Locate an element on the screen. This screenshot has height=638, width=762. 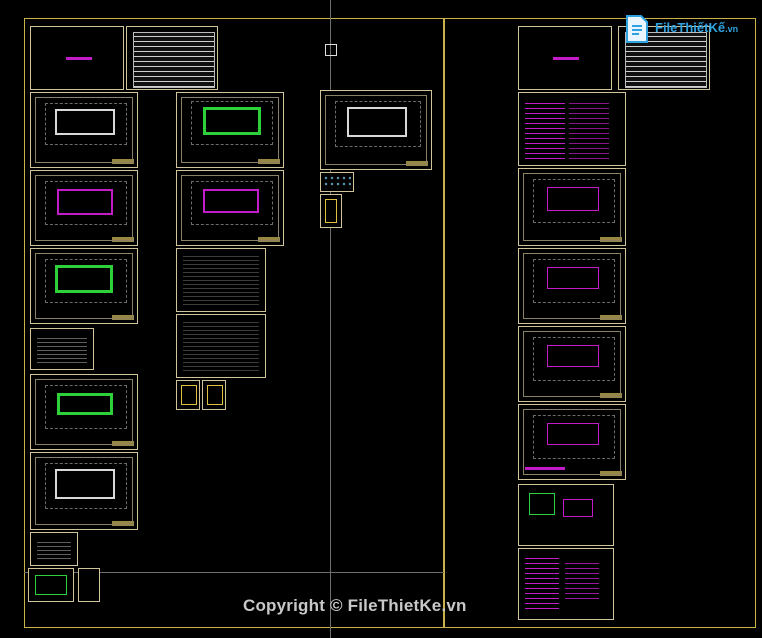
mep-plan-3-routes is located at coordinates (573, 356).